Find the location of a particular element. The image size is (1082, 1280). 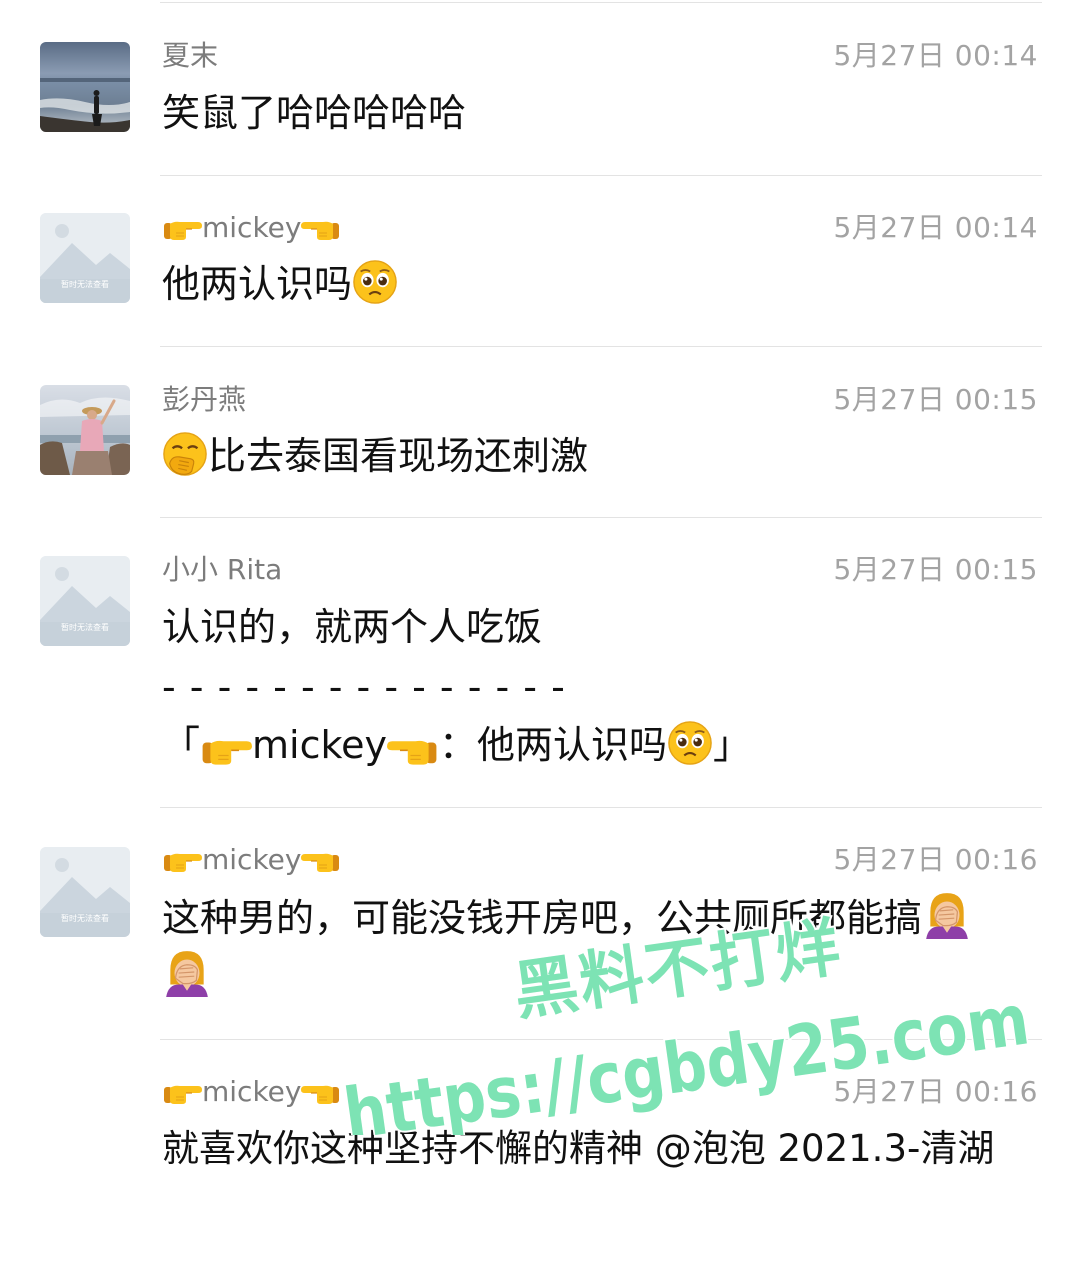

comment-text: 比去泰国看现场还刺激 is located at coordinates (375, 456).